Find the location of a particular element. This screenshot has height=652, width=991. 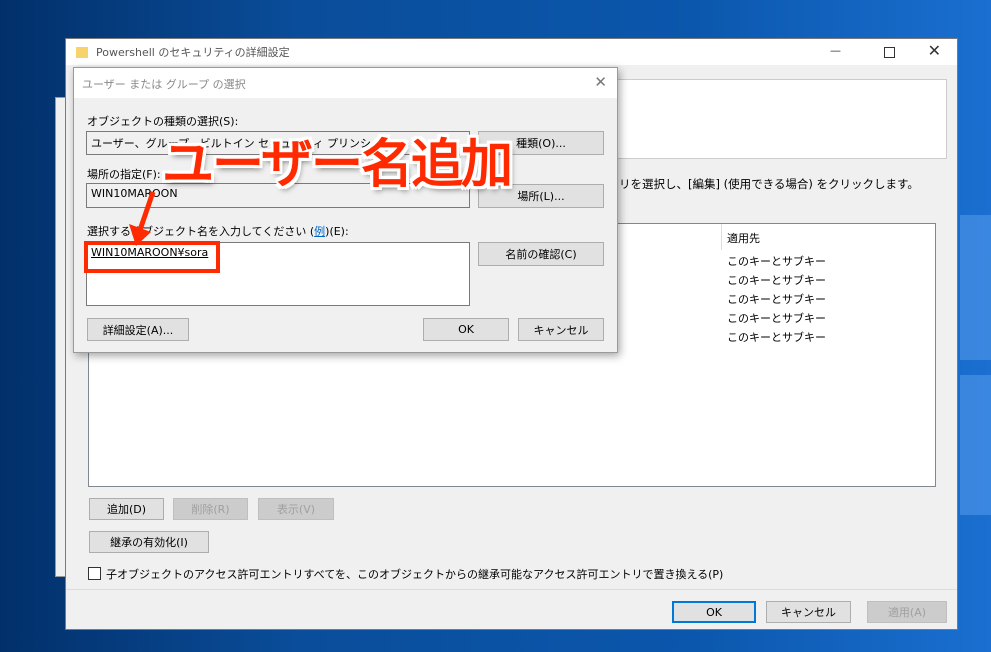

dialog-title: ユーザー または グループ の選択 is located at coordinates (164, 84).